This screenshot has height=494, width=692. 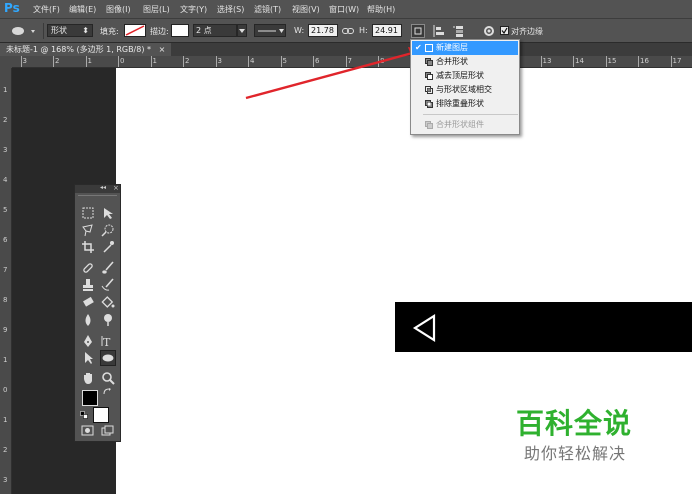 What do you see at coordinates (579, 61) in the screenshot?
I see `ruler-tick-label: 14` at bounding box center [579, 61].